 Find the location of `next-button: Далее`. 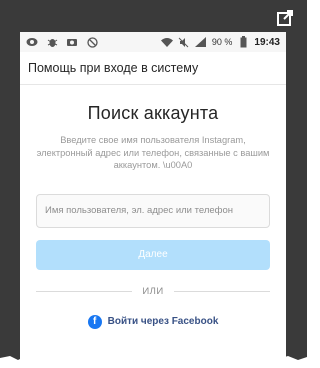

next-button: Далее is located at coordinates (153, 254).